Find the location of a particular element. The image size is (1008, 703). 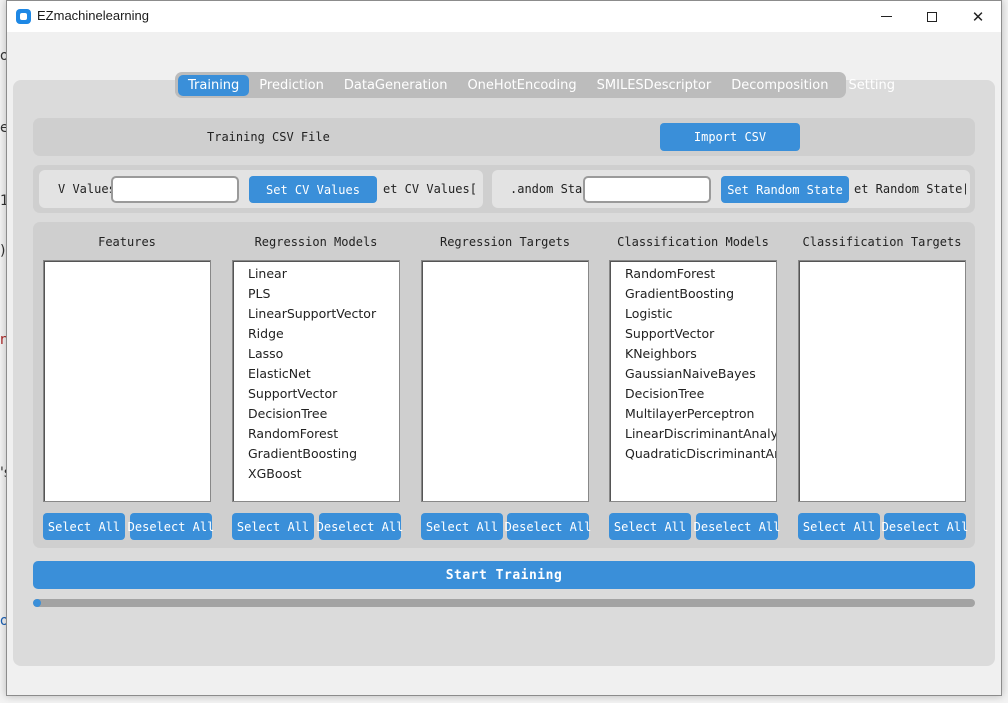

random-state-input is located at coordinates (647, 189).